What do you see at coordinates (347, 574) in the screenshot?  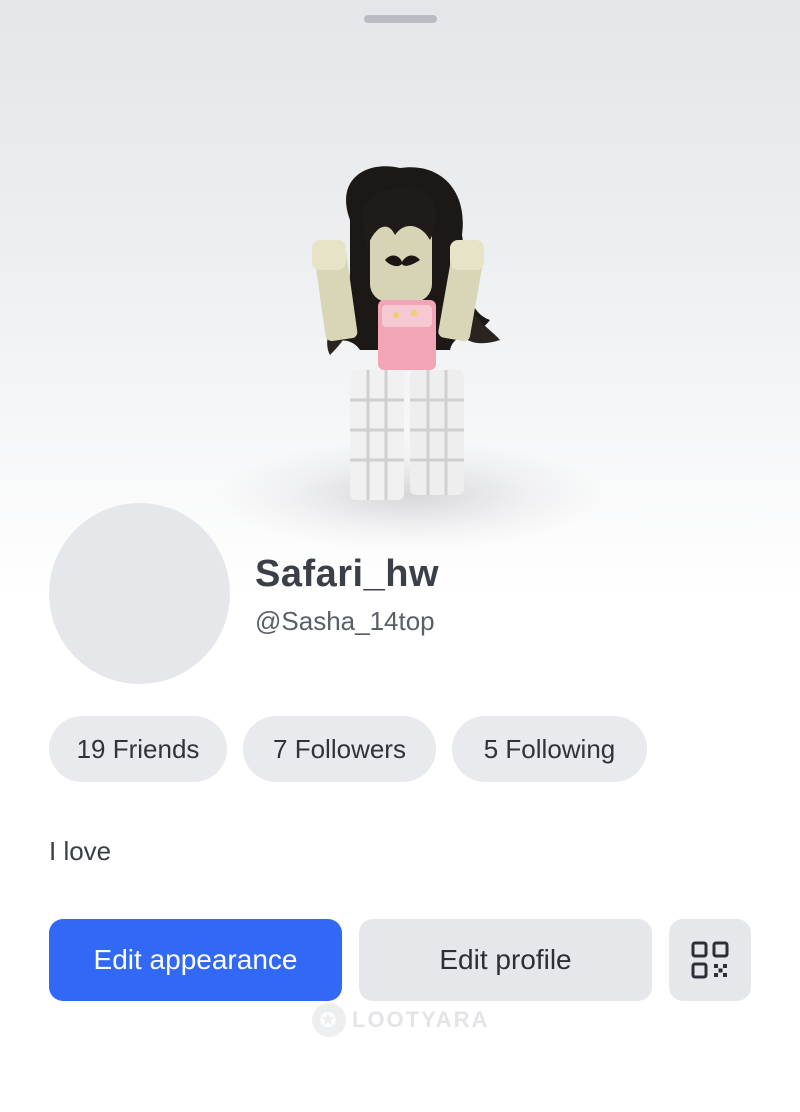 I see `display-name: Safari_hw` at bounding box center [347, 574].